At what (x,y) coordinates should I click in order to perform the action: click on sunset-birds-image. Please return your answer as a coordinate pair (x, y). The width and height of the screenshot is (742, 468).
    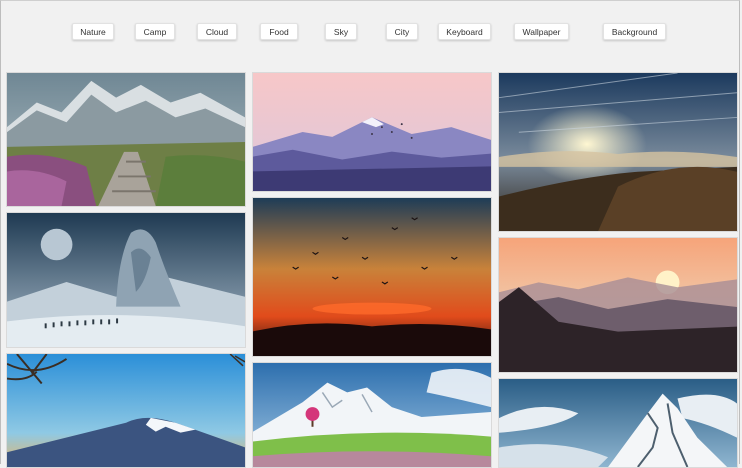
    Looking at the image, I should click on (372, 277).